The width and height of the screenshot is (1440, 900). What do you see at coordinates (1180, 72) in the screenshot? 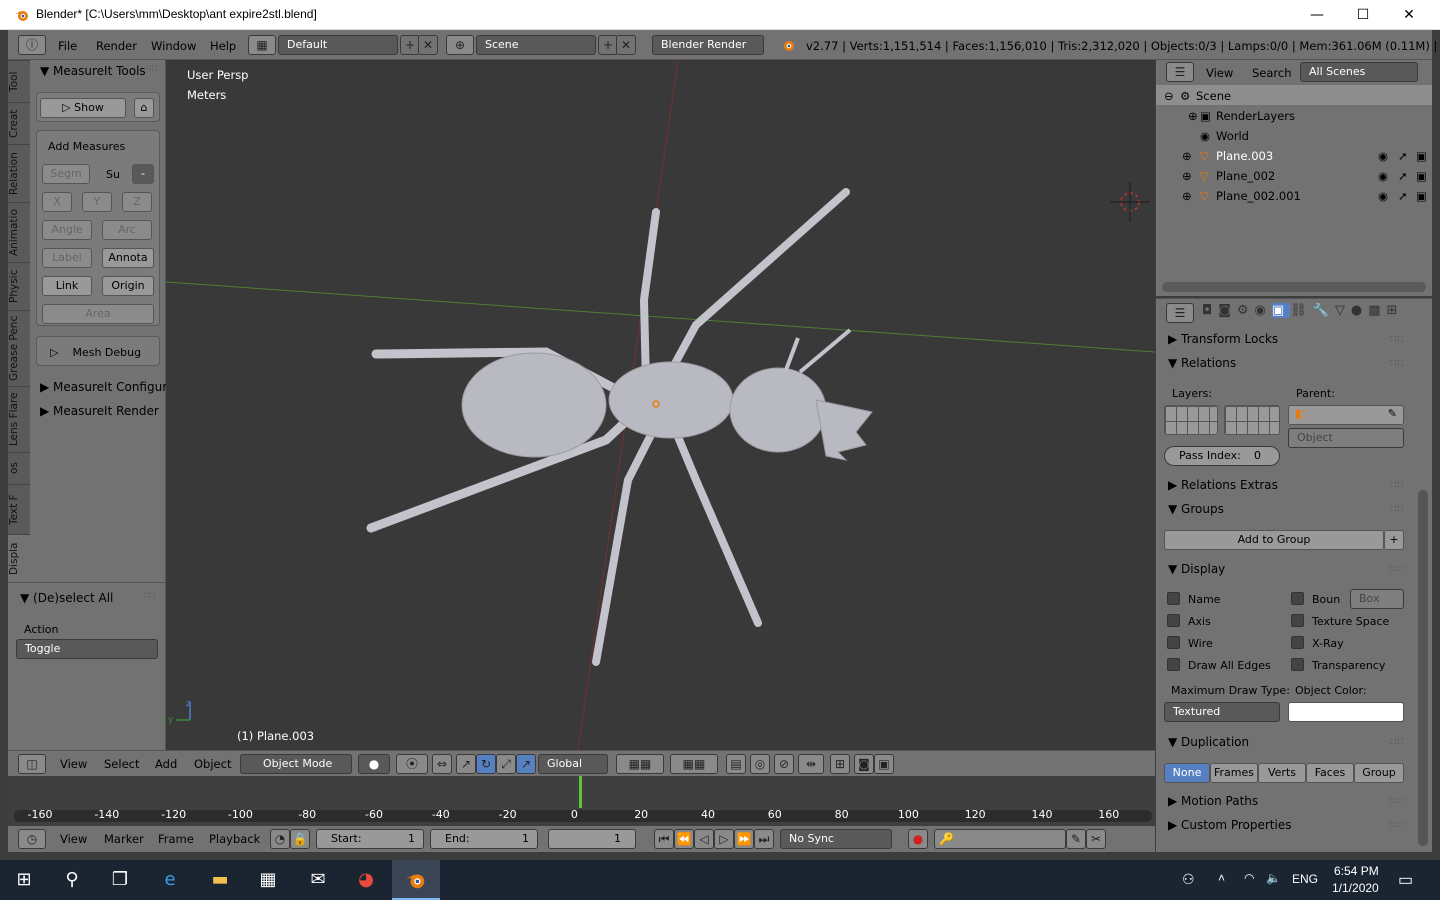
I see `editor-type-outliner-icon: ☰` at bounding box center [1180, 72].